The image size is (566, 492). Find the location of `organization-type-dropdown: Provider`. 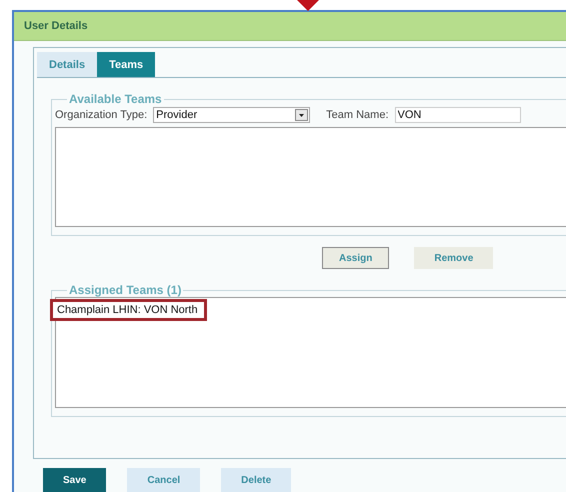

organization-type-dropdown: Provider is located at coordinates (231, 115).